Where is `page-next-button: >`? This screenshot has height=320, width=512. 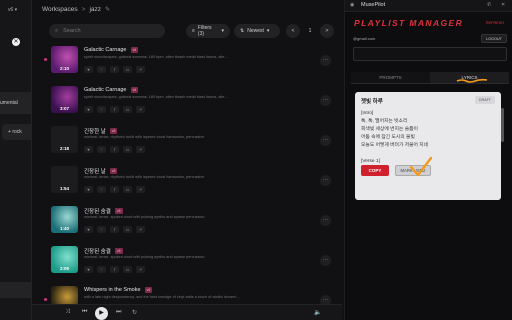
page-next-button: > is located at coordinates (327, 31).